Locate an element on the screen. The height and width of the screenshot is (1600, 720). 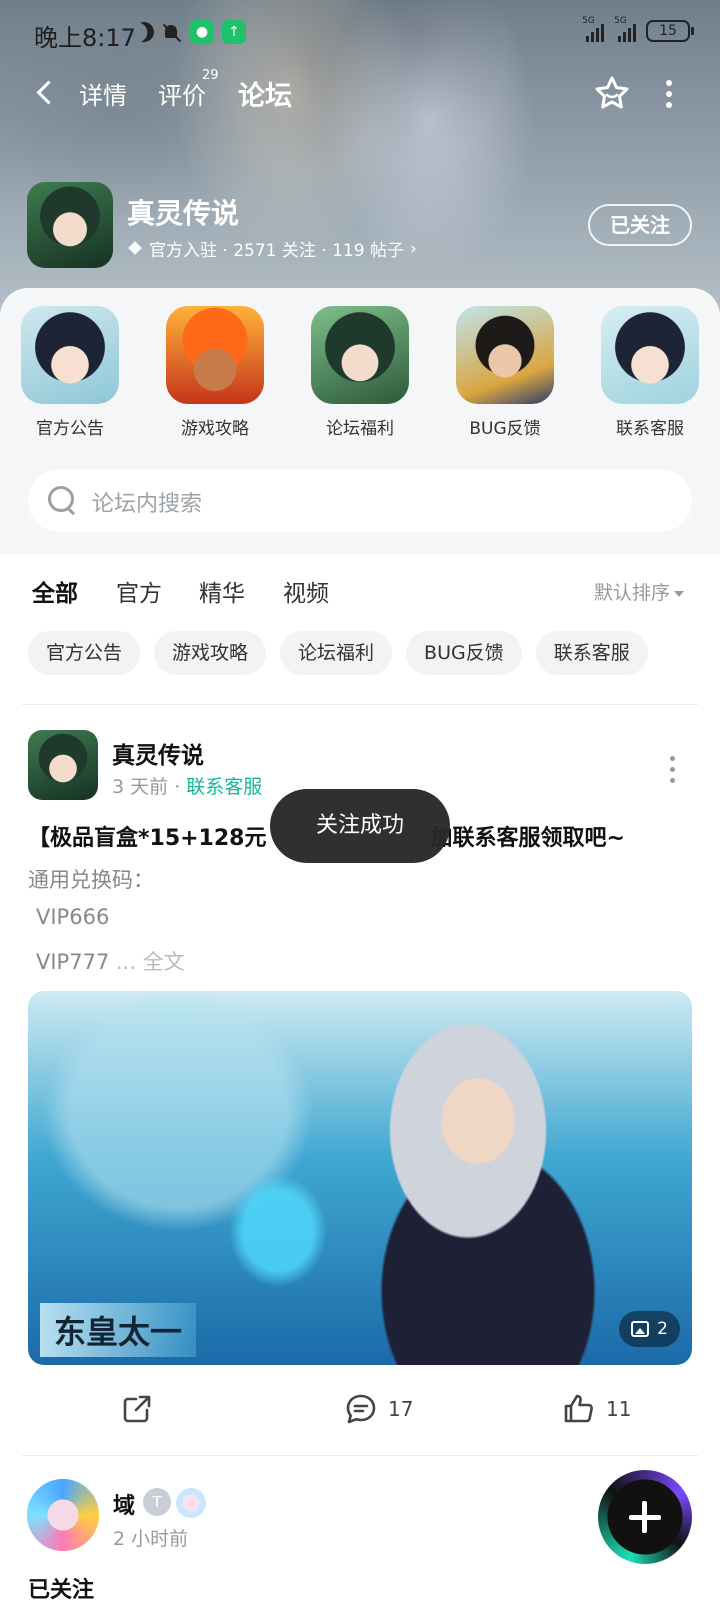
post-body-line: 通用兑换码： is located at coordinates (91, 880).